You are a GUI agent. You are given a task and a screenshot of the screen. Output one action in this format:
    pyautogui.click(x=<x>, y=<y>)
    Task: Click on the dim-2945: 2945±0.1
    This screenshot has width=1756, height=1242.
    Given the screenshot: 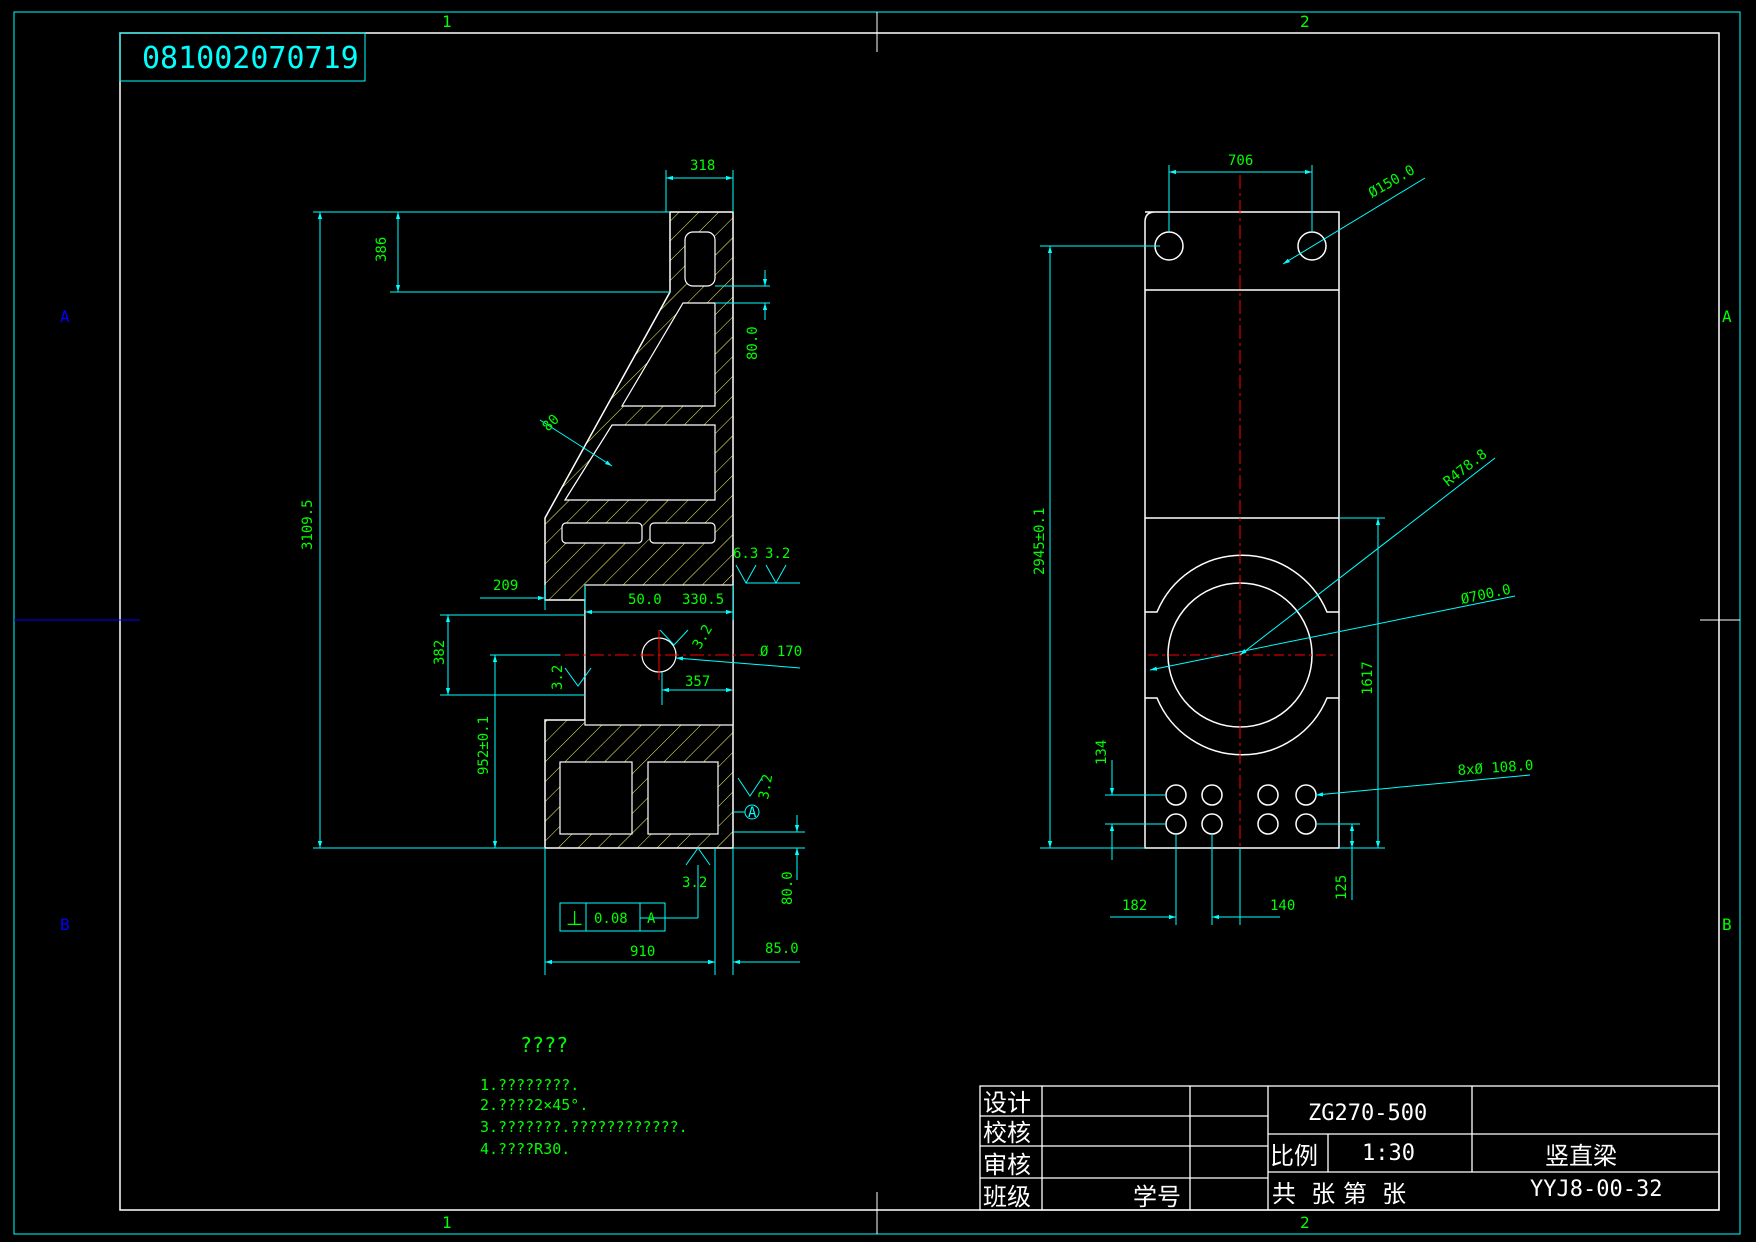 What is the action you would take?
    pyautogui.click(x=1040, y=541)
    